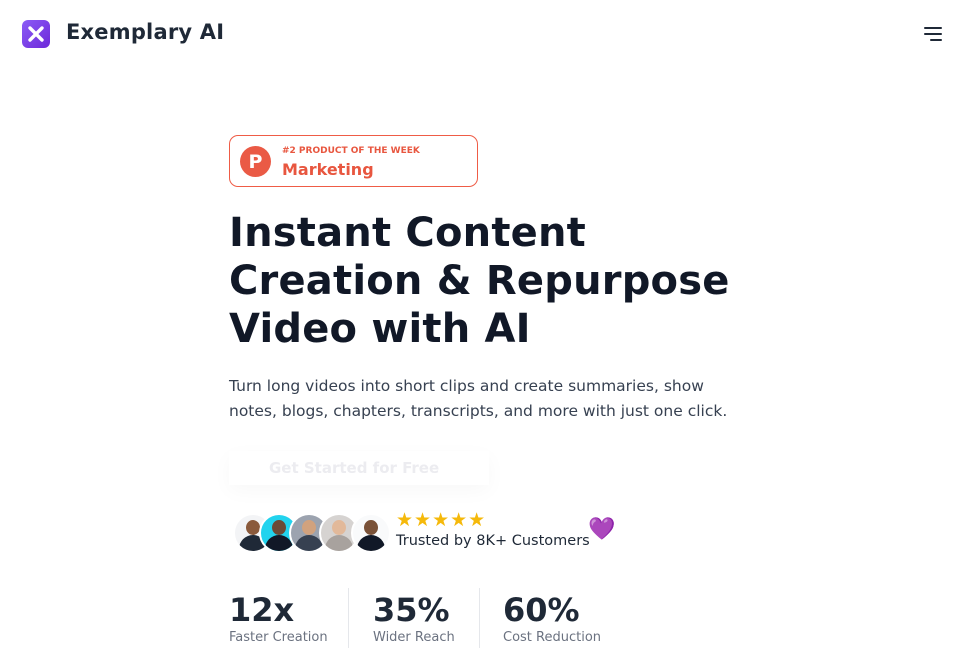 The image size is (960, 648). I want to click on x-mark-icon, so click(36, 34).